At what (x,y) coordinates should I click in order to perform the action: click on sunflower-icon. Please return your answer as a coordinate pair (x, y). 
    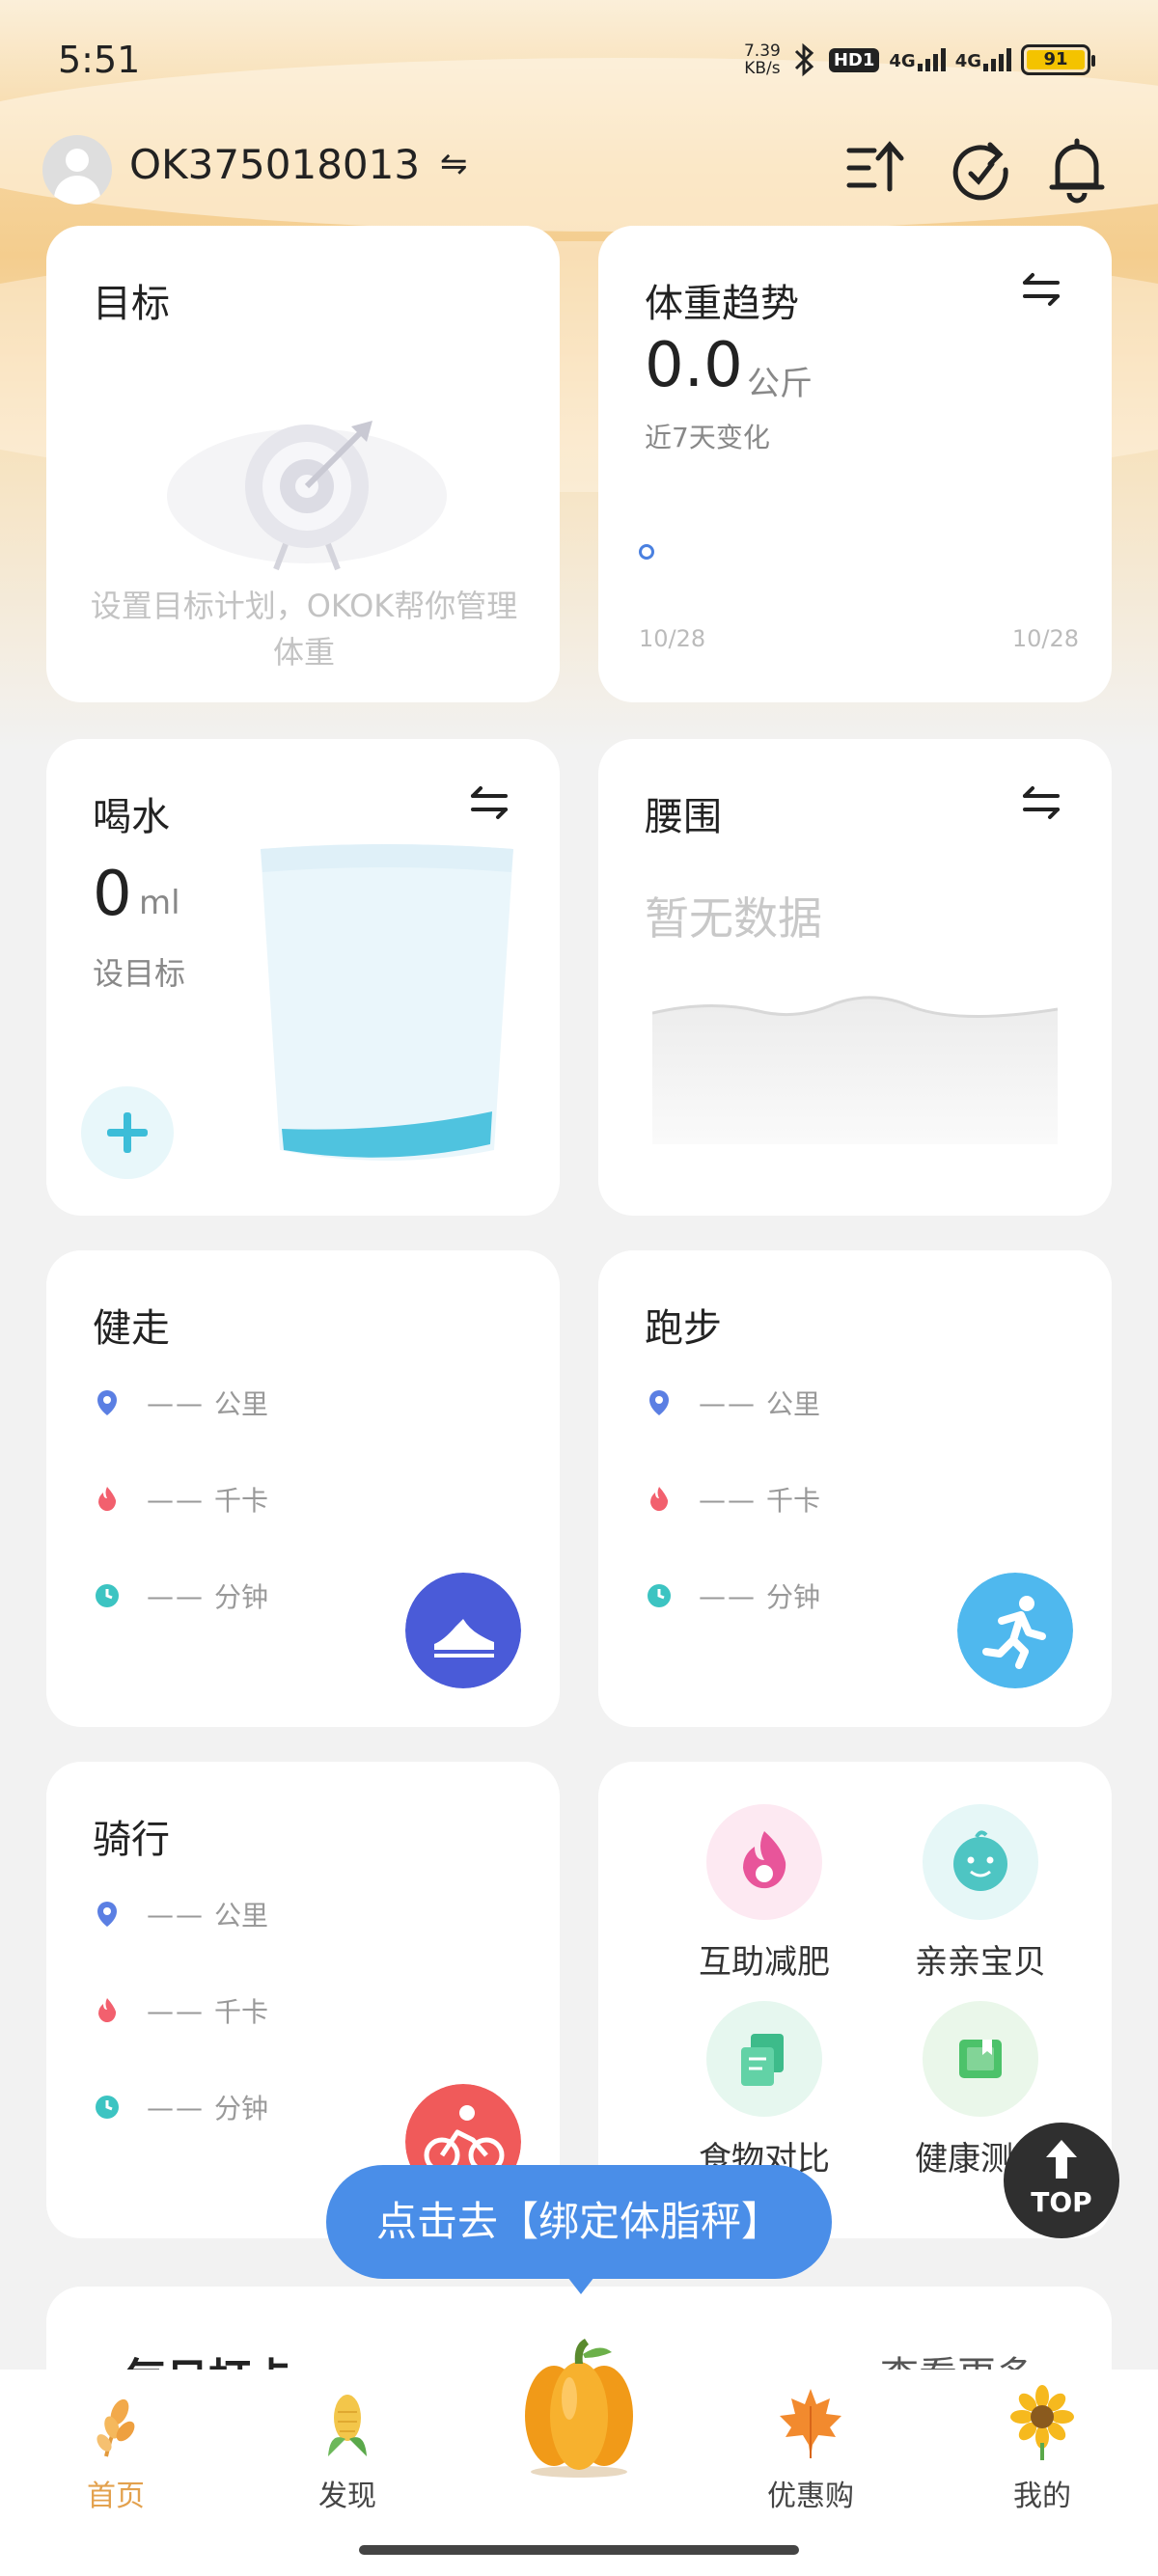
    Looking at the image, I should click on (1042, 2423).